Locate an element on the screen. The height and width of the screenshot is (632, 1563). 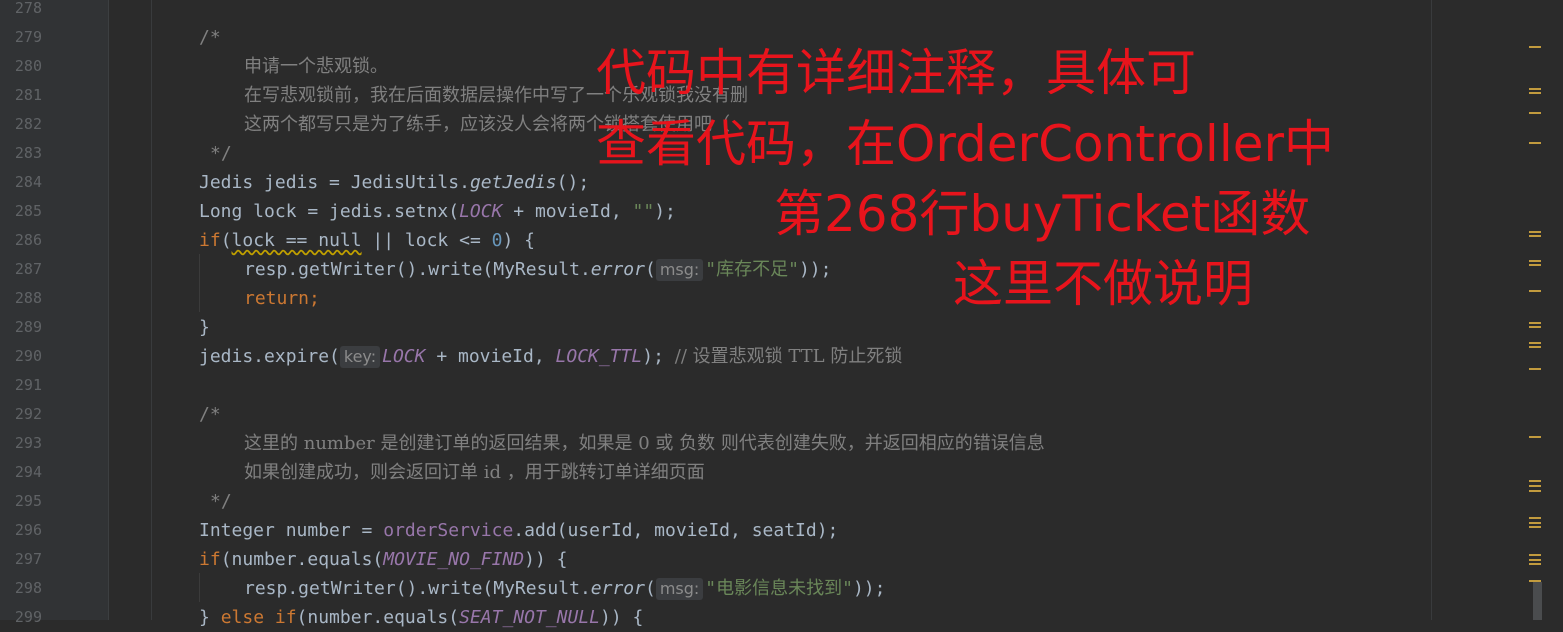
comment-token: 如果创建成功，则会返回订单 id ，用于跳转订单详细页面 is located at coordinates (474, 472).